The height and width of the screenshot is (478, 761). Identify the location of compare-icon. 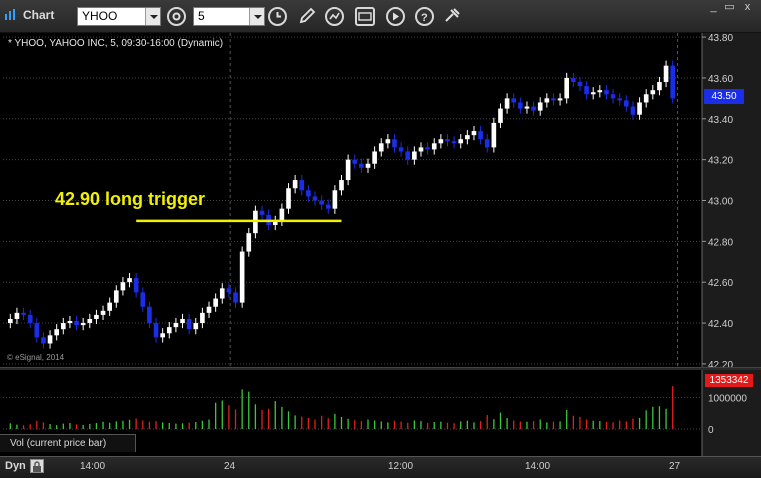
(365, 16).